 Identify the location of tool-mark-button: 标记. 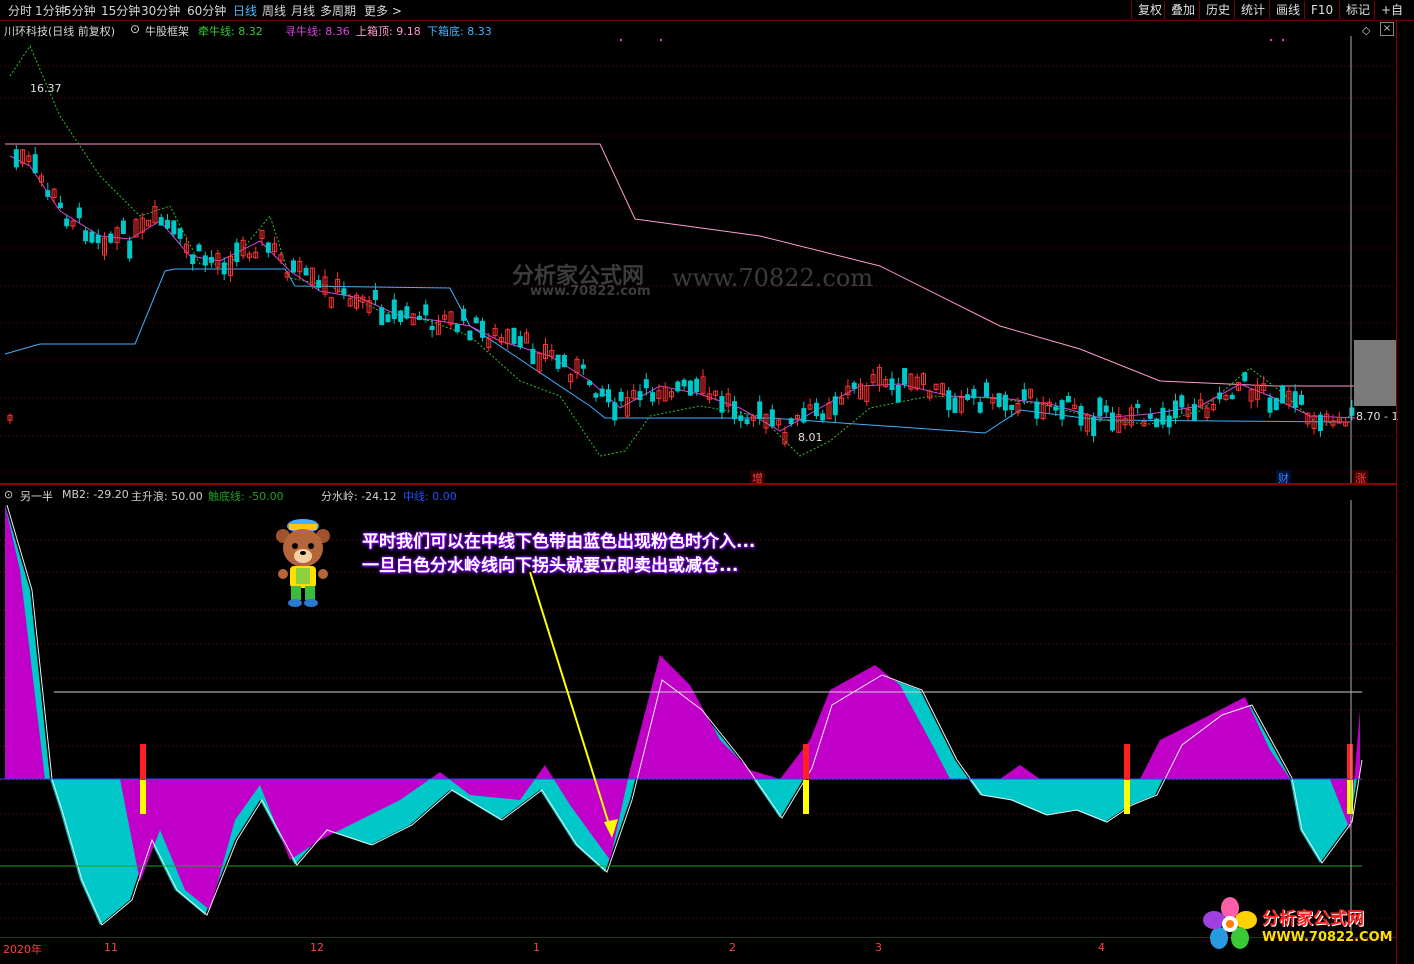
(1357, 10).